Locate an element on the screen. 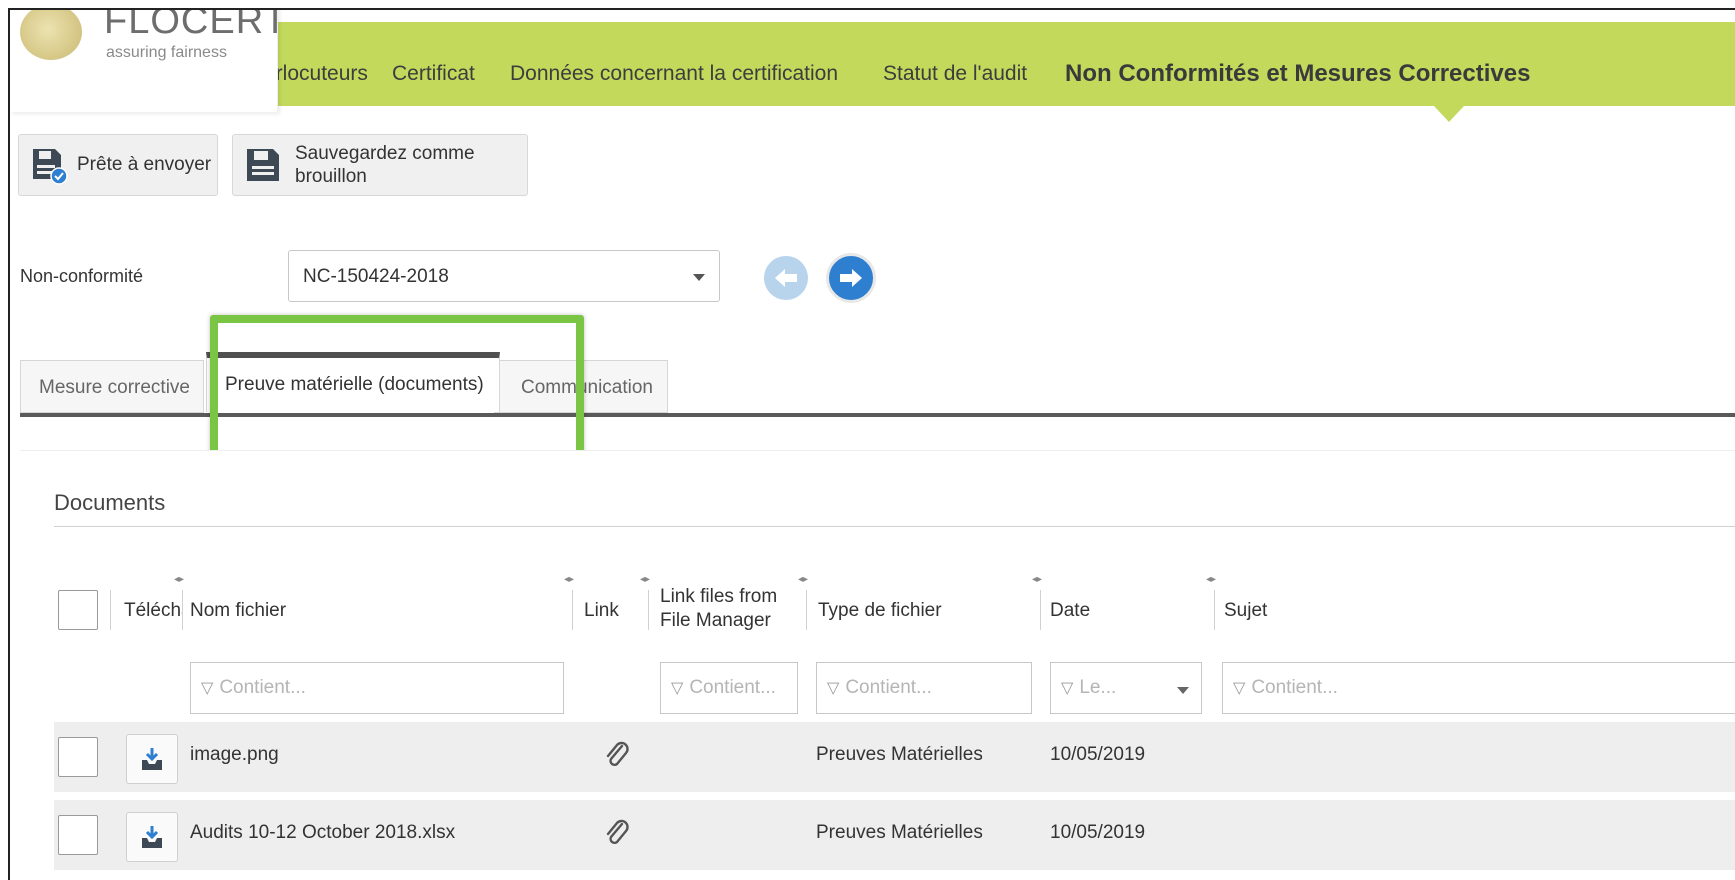  row-filename: Audits 10-12 October 2018.xlsx is located at coordinates (323, 832).